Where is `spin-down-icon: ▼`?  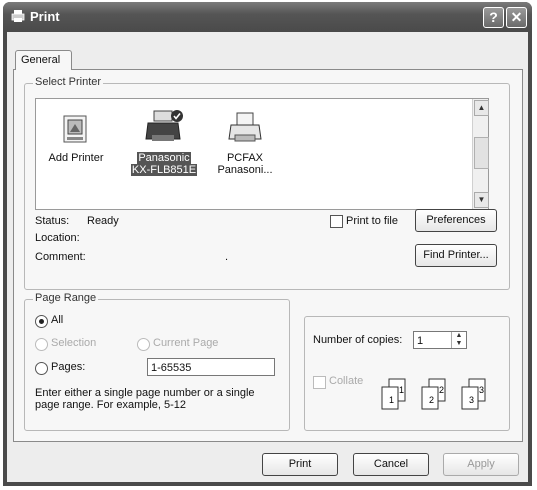 spin-down-icon: ▼ is located at coordinates (459, 344).